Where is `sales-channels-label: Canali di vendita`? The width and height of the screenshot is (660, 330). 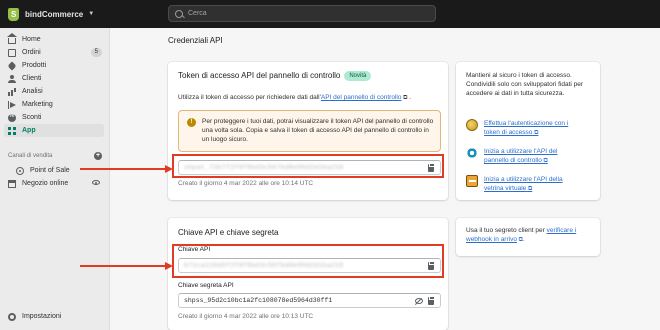
sales-channels-label: Canali di vendita is located at coordinates (30, 156).